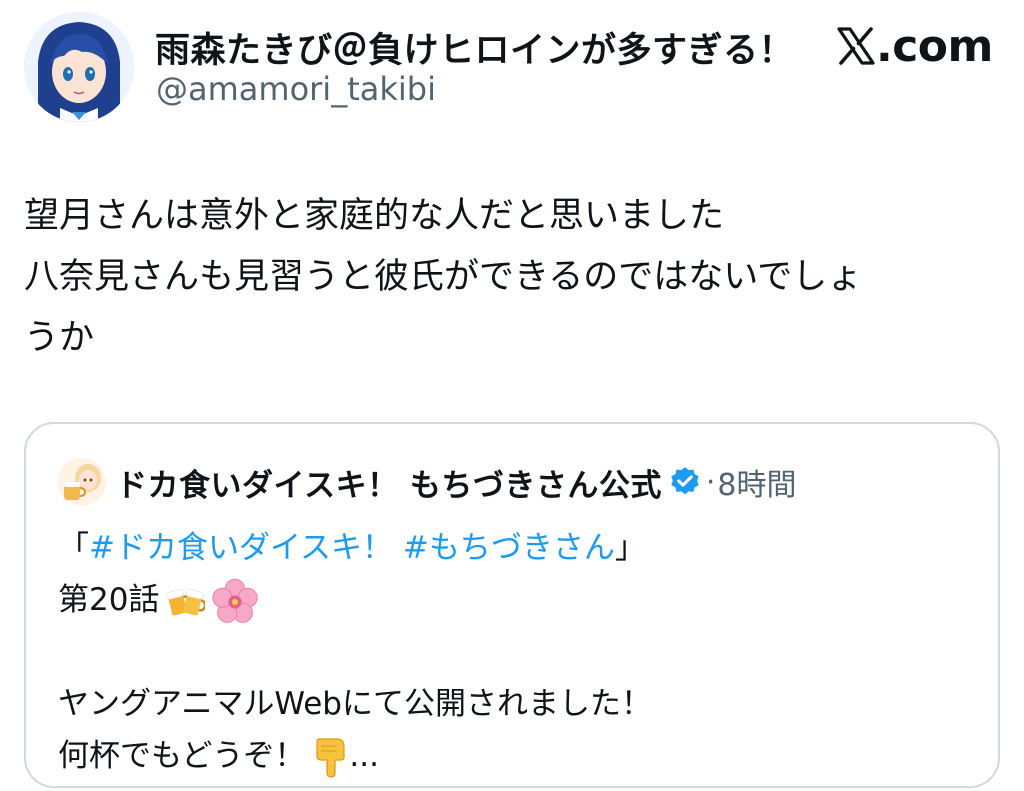  I want to click on x-brand: .com, so click(914, 46).